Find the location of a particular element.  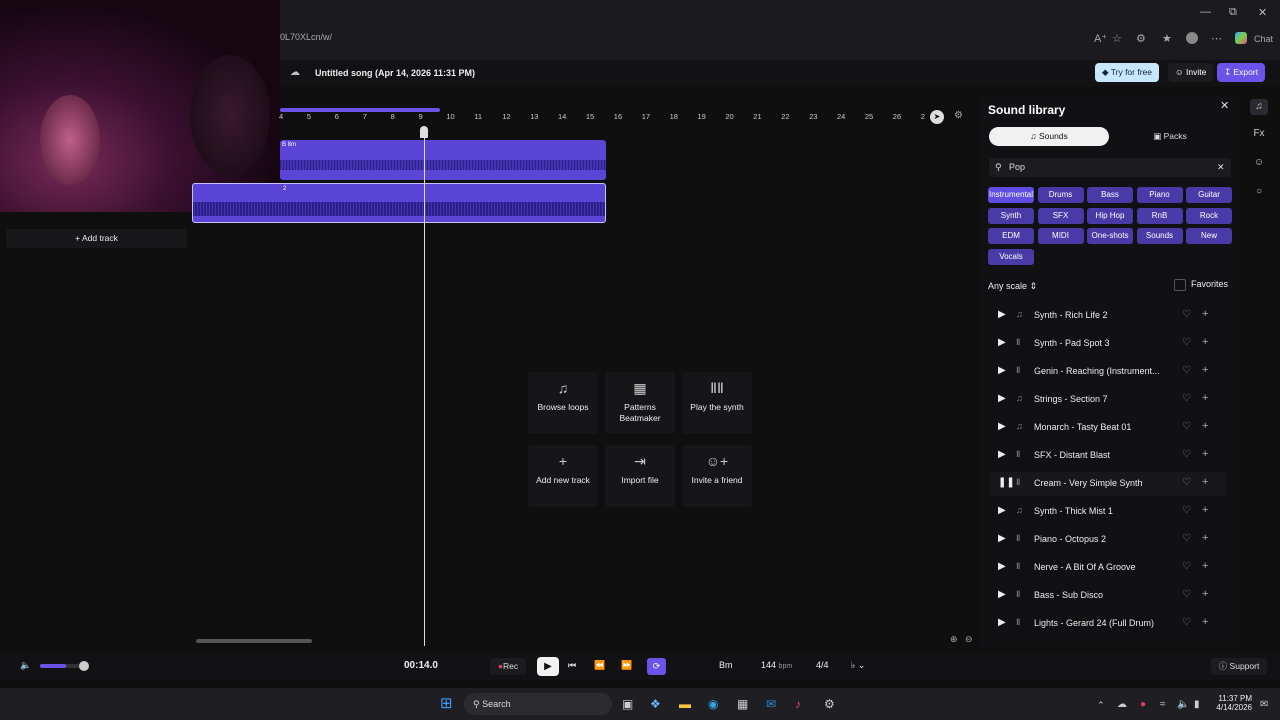

tiktok-icon: ♪ is located at coordinates (798, 704).